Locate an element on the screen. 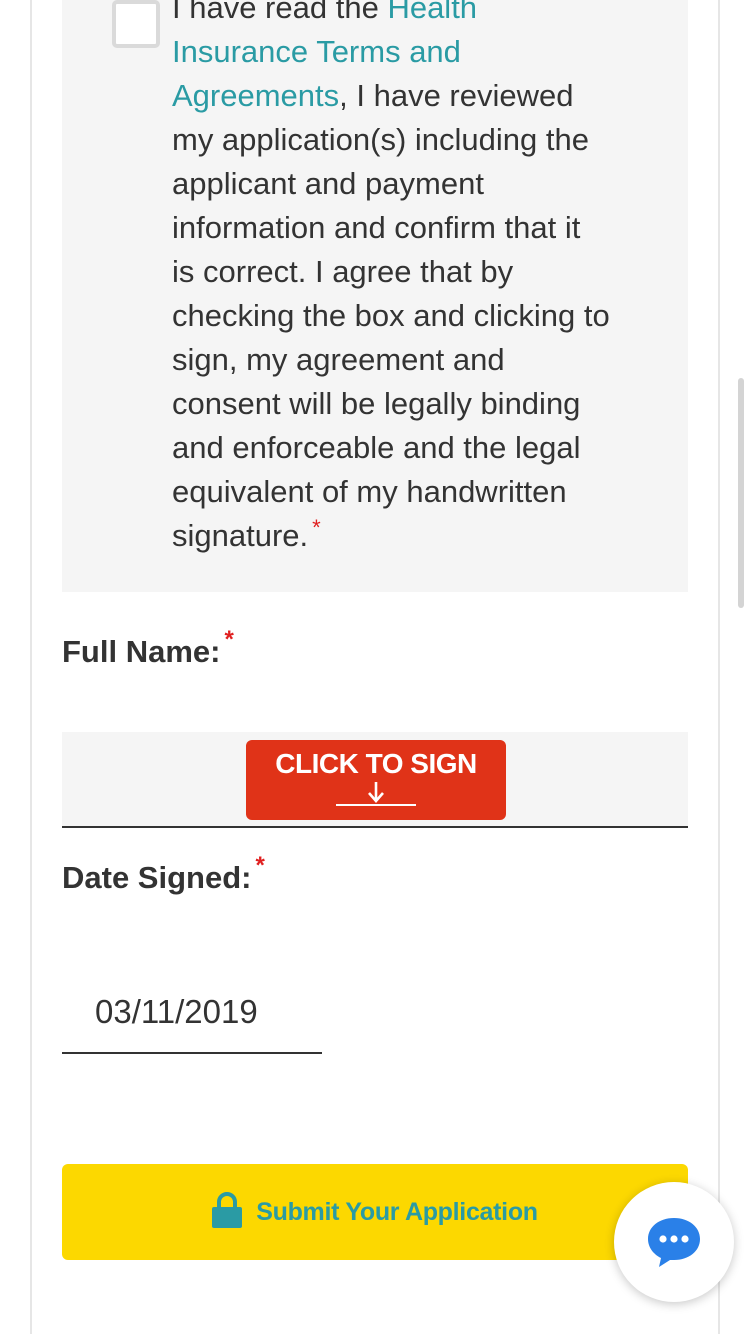 This screenshot has height=1334, width=750. scrollbar is located at coordinates (741, 493).